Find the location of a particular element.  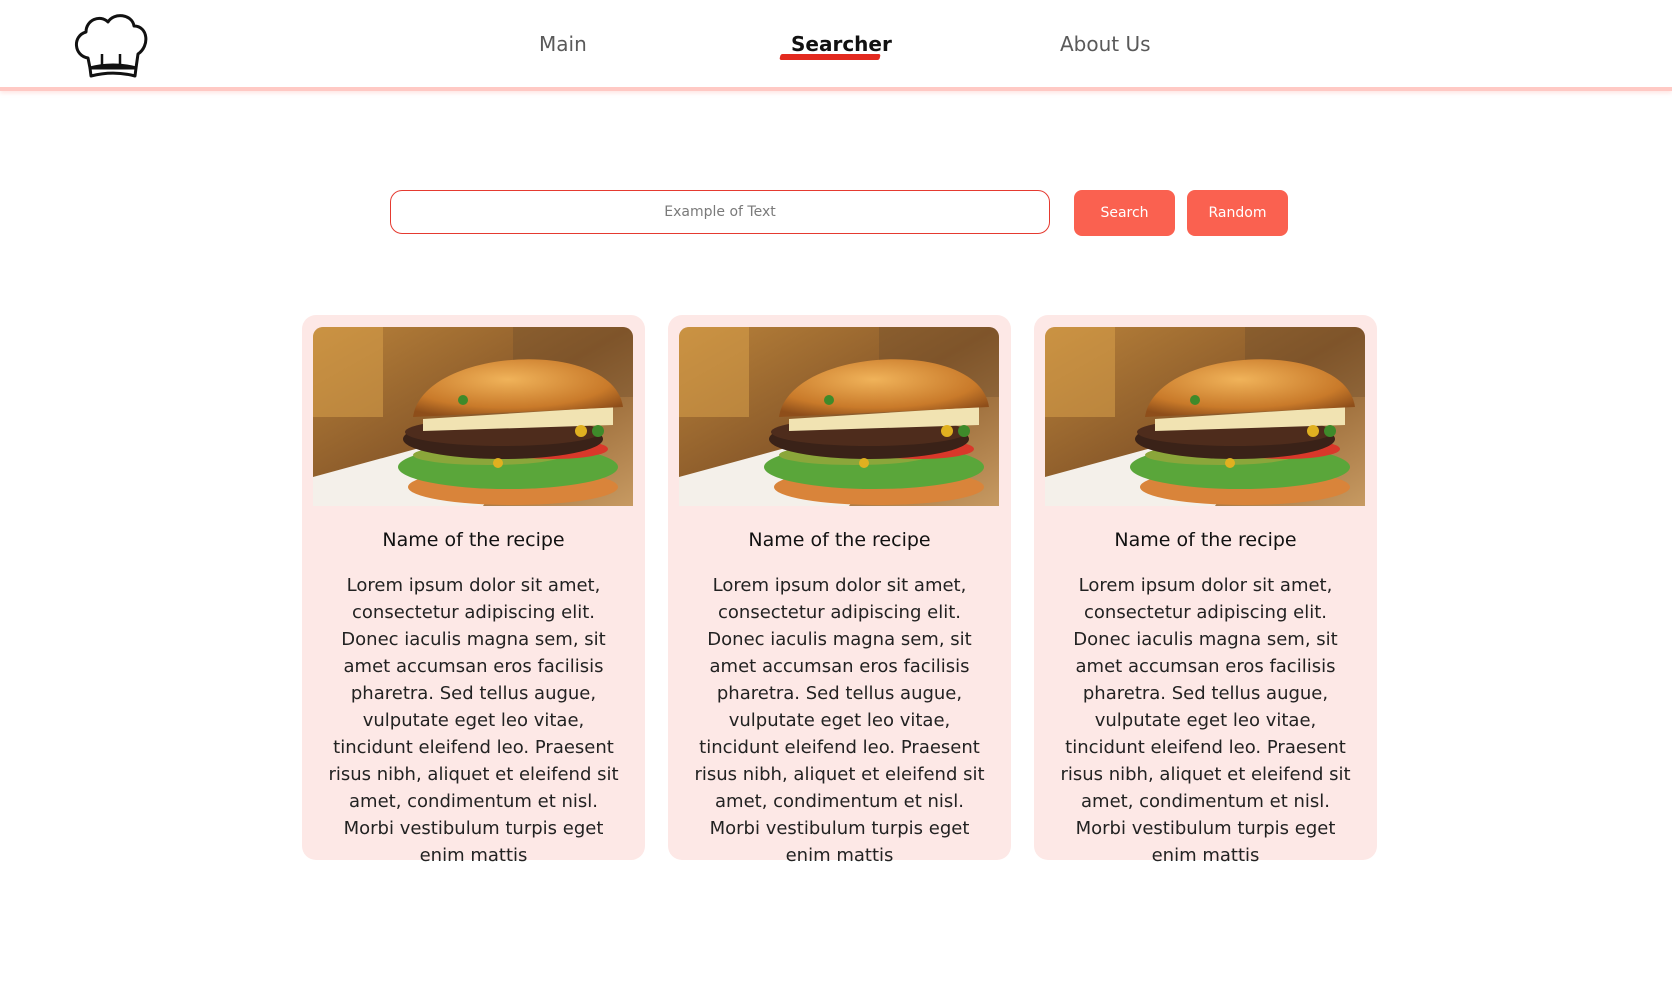

search-input is located at coordinates (720, 212).